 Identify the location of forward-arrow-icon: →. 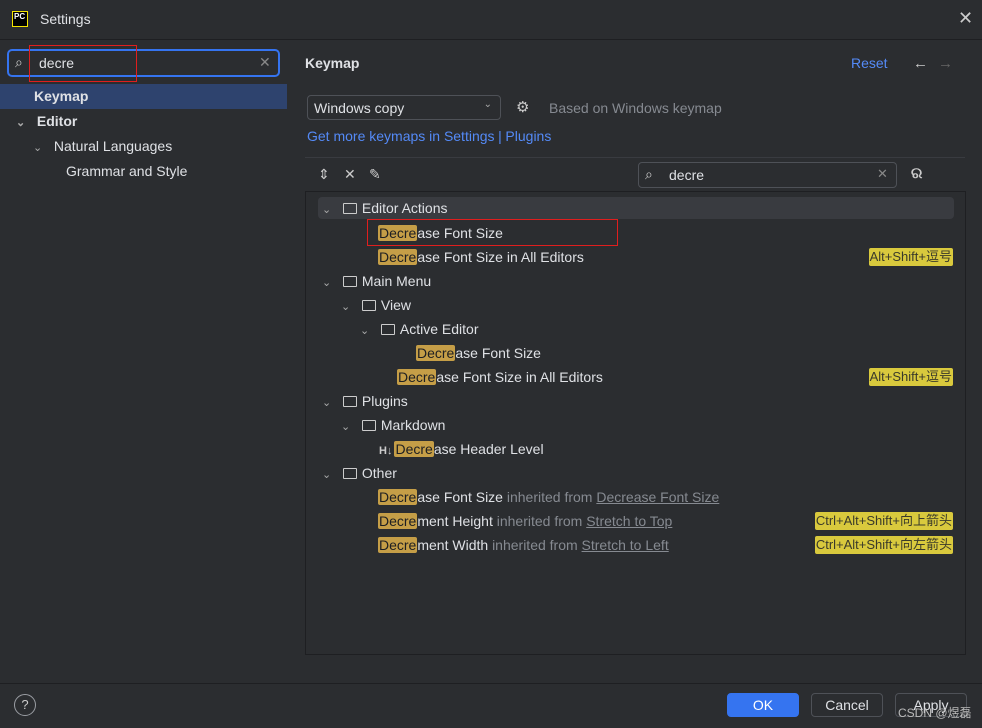
(945, 63).